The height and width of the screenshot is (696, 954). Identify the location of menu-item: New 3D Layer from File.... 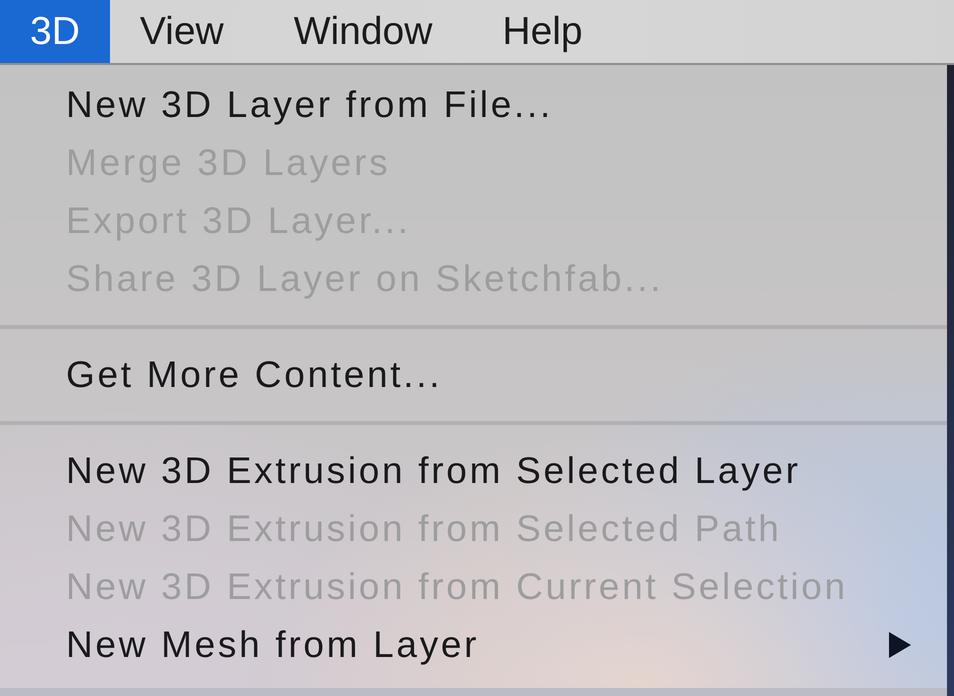
(473, 105).